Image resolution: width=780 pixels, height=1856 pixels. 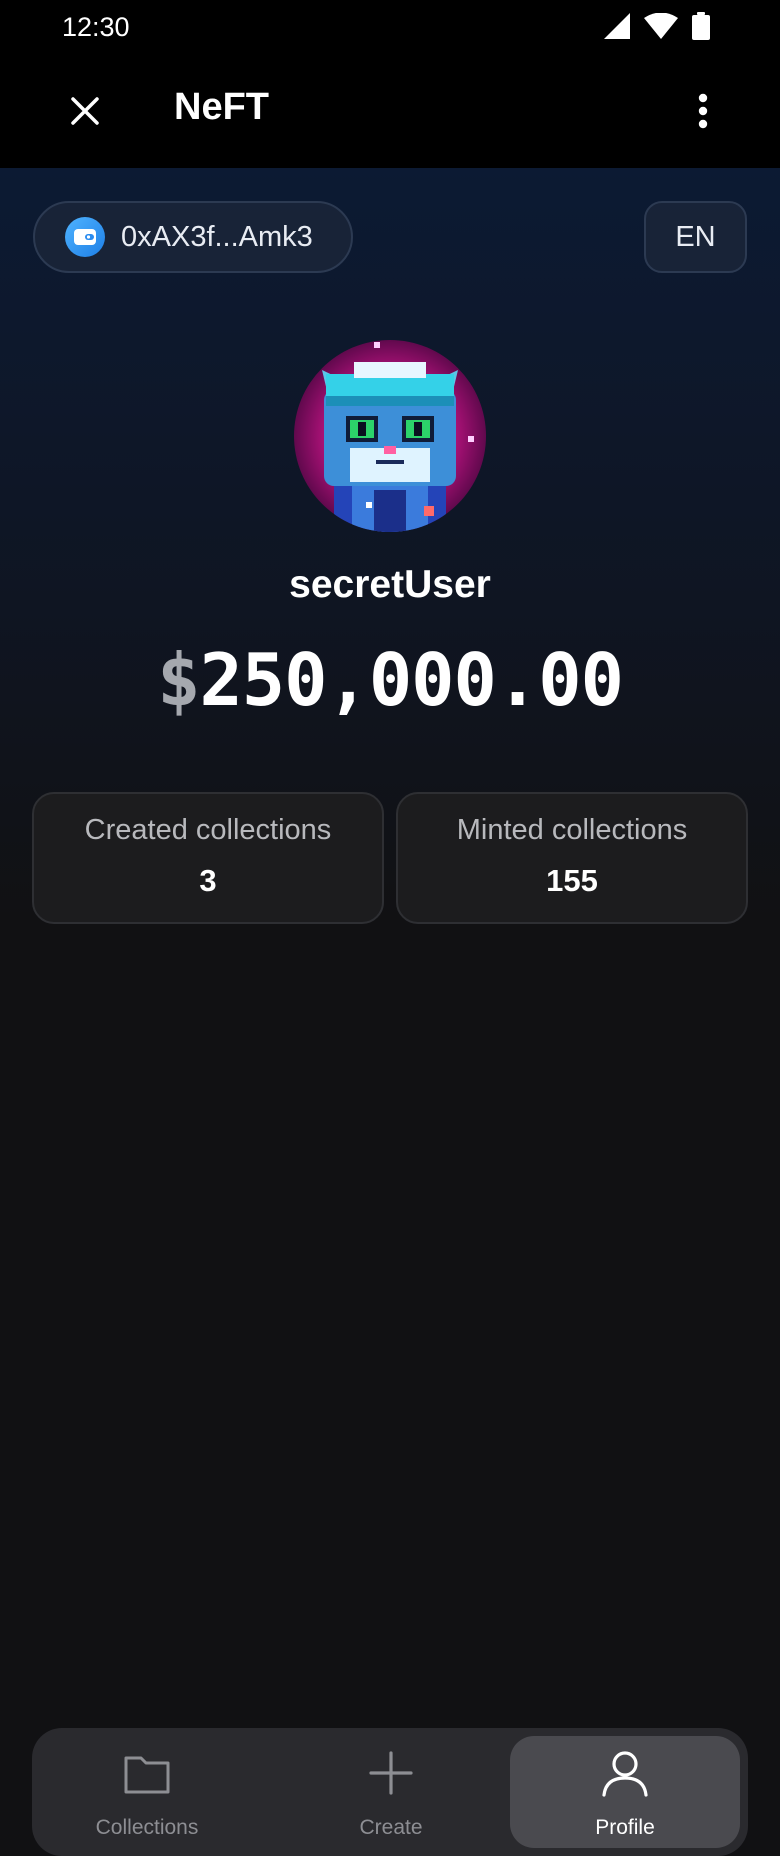 I want to click on nav-label-create: Create, so click(x=391, y=1827).